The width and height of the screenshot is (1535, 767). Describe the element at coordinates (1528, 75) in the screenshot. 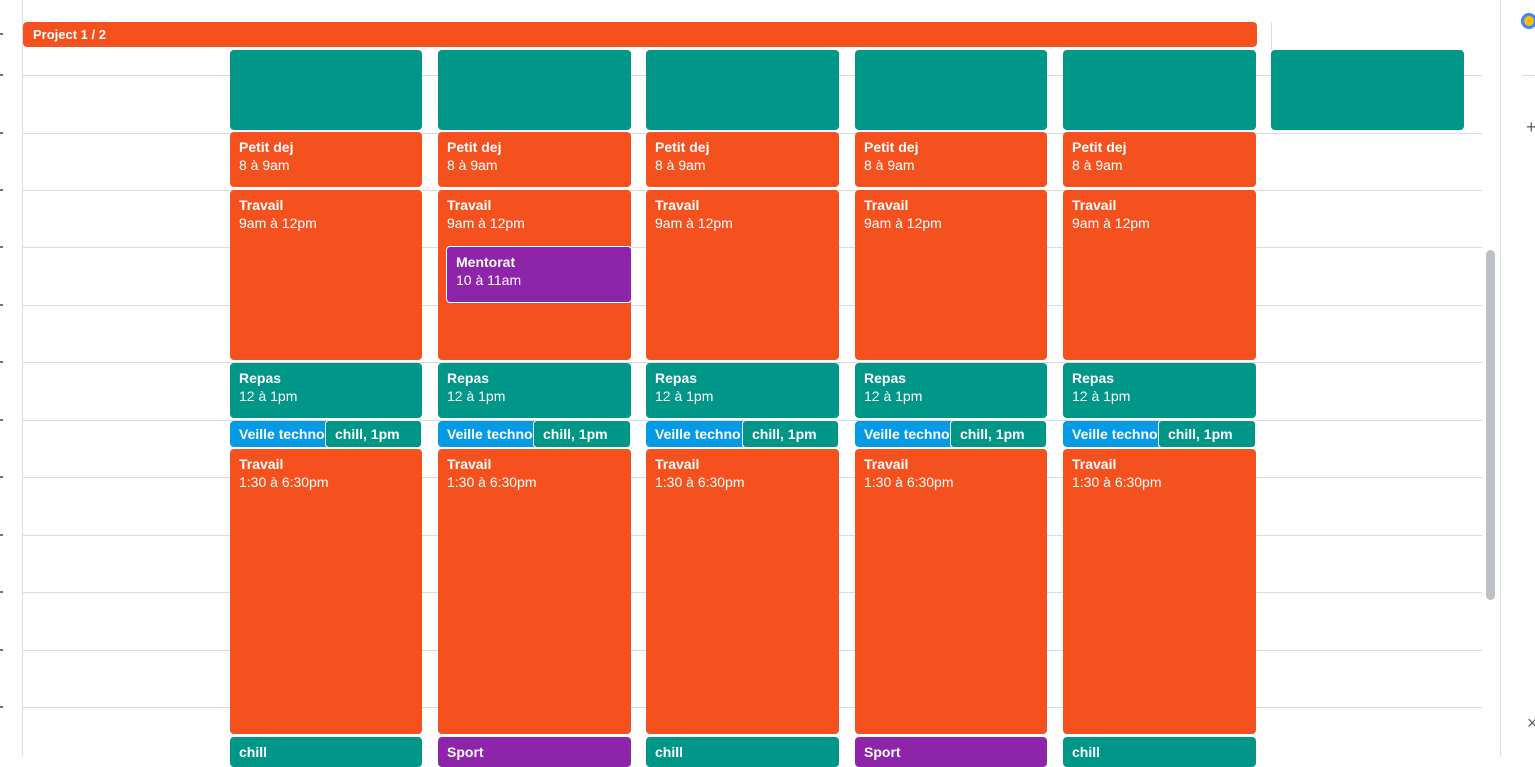

I see `side-panel-separator` at that location.